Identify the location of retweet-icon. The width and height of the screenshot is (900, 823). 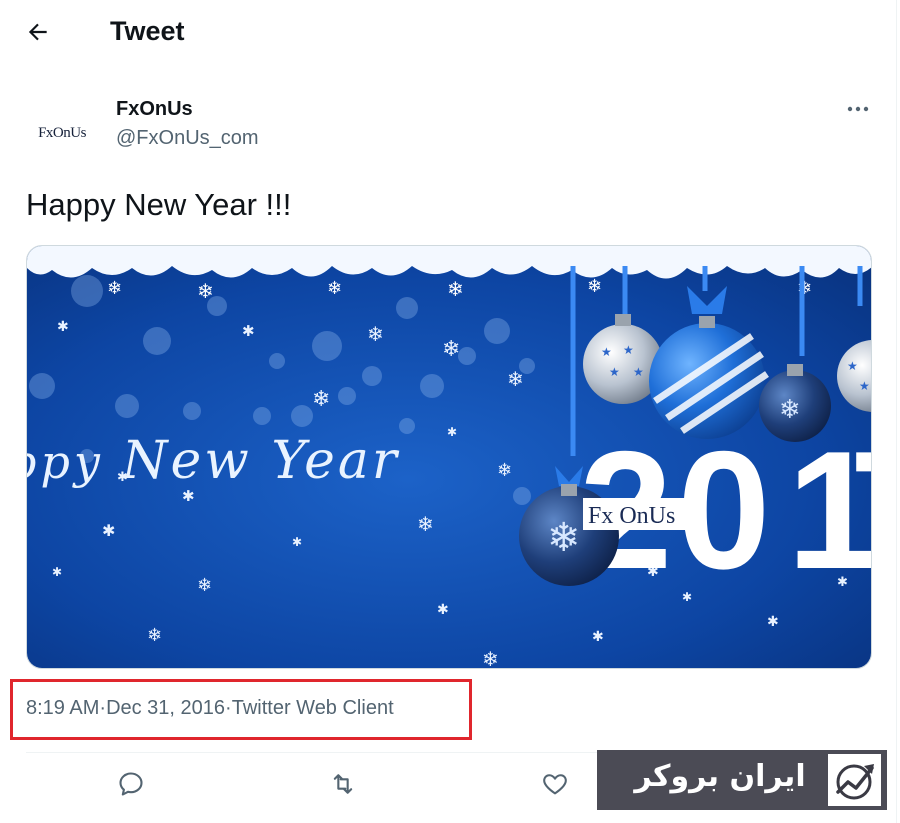
(343, 784).